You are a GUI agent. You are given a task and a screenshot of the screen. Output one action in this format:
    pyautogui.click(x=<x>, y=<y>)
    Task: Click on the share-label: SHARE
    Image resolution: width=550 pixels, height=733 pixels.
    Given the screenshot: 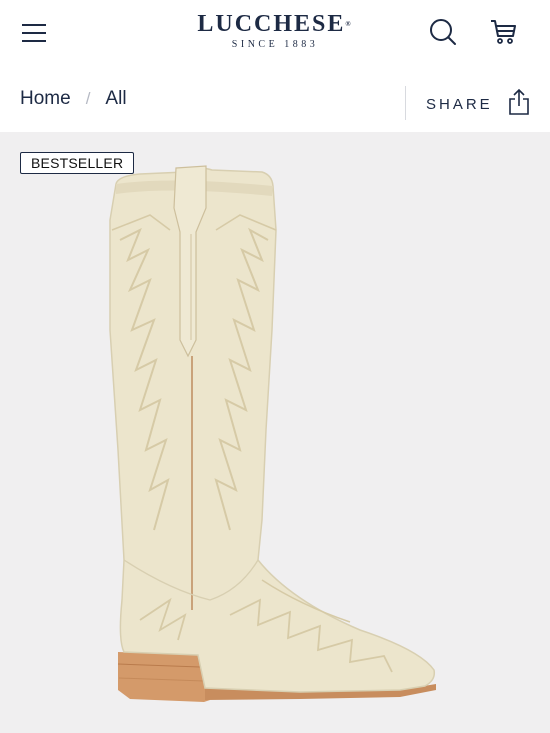 What is the action you would take?
    pyautogui.click(x=459, y=104)
    